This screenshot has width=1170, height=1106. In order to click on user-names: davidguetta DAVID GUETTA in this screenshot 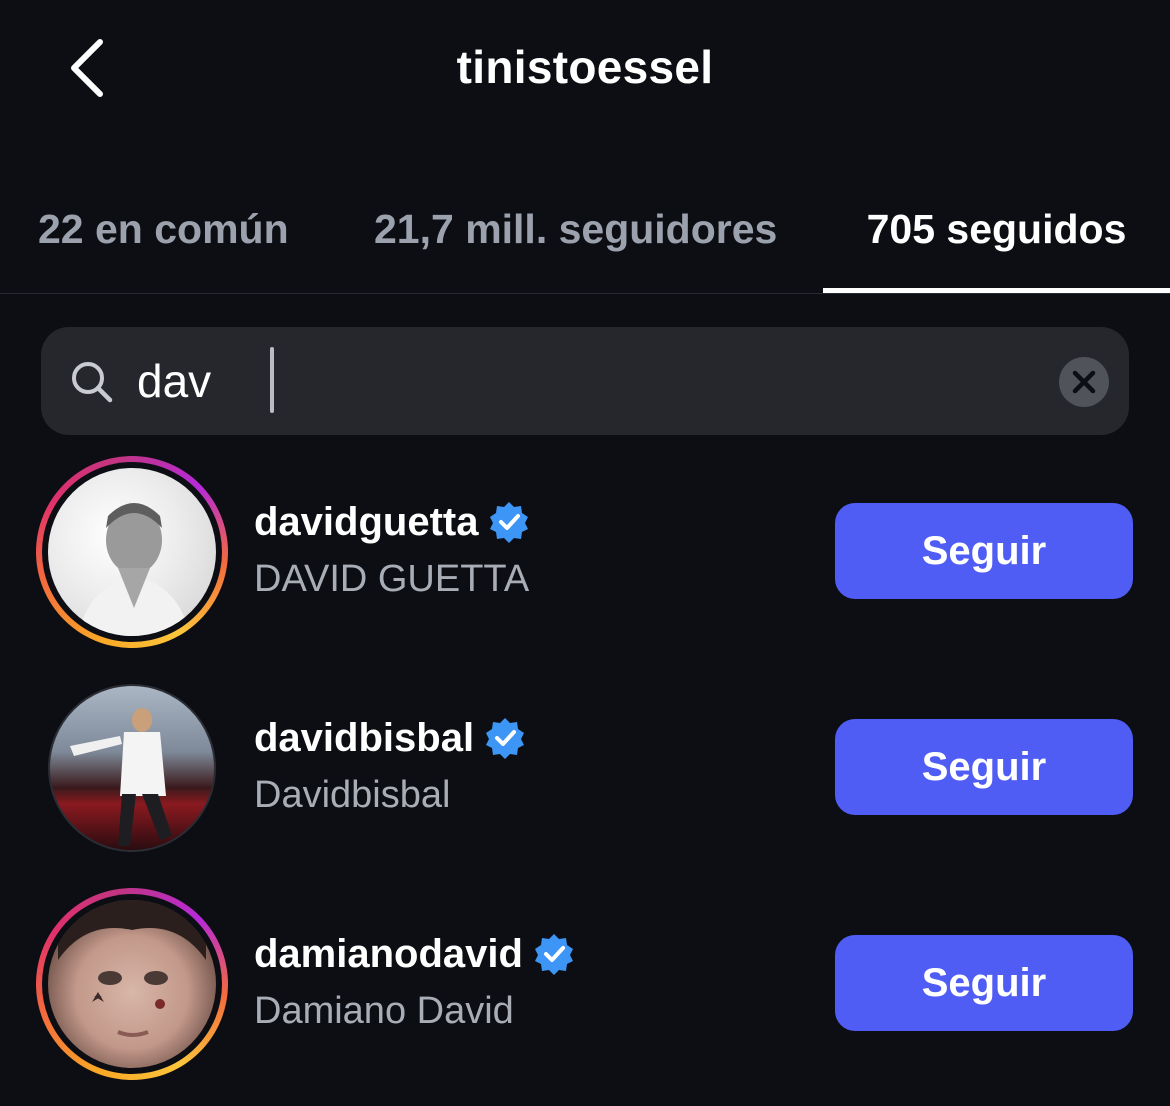, I will do `click(392, 550)`.